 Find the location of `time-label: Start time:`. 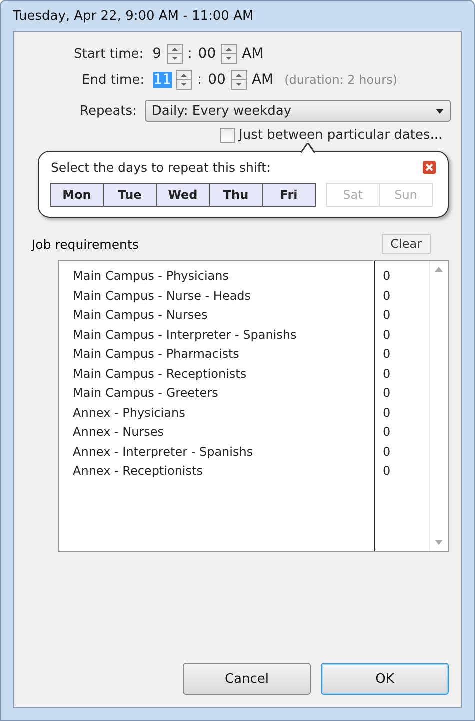

time-label: Start time: is located at coordinates (109, 54).